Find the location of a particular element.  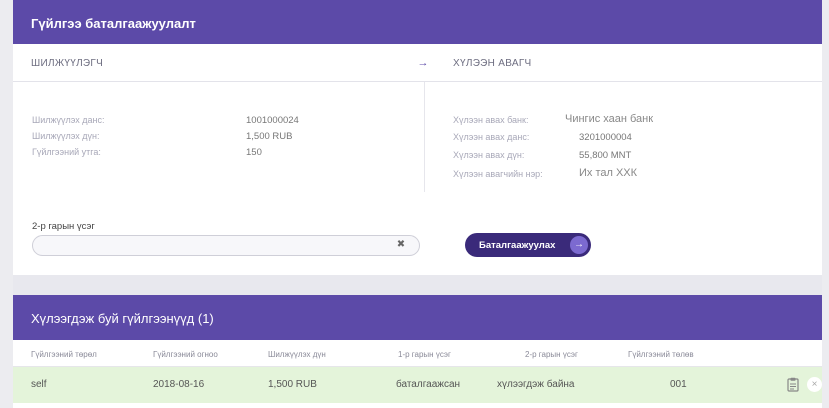

receiver-bank-label: Хүлээн авах банк: is located at coordinates (491, 120).